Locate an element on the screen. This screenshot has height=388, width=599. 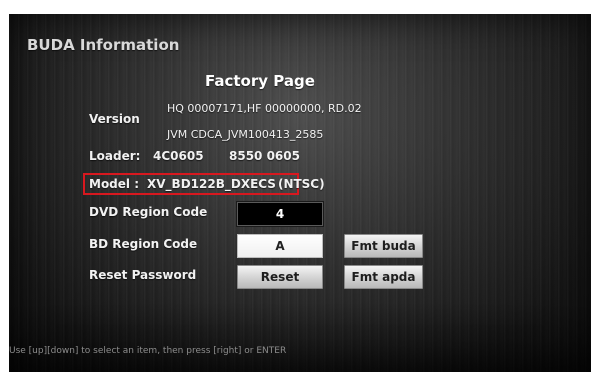
version-value-line1: HQ 00007171,HF 00000000, RD.02 is located at coordinates (264, 108).